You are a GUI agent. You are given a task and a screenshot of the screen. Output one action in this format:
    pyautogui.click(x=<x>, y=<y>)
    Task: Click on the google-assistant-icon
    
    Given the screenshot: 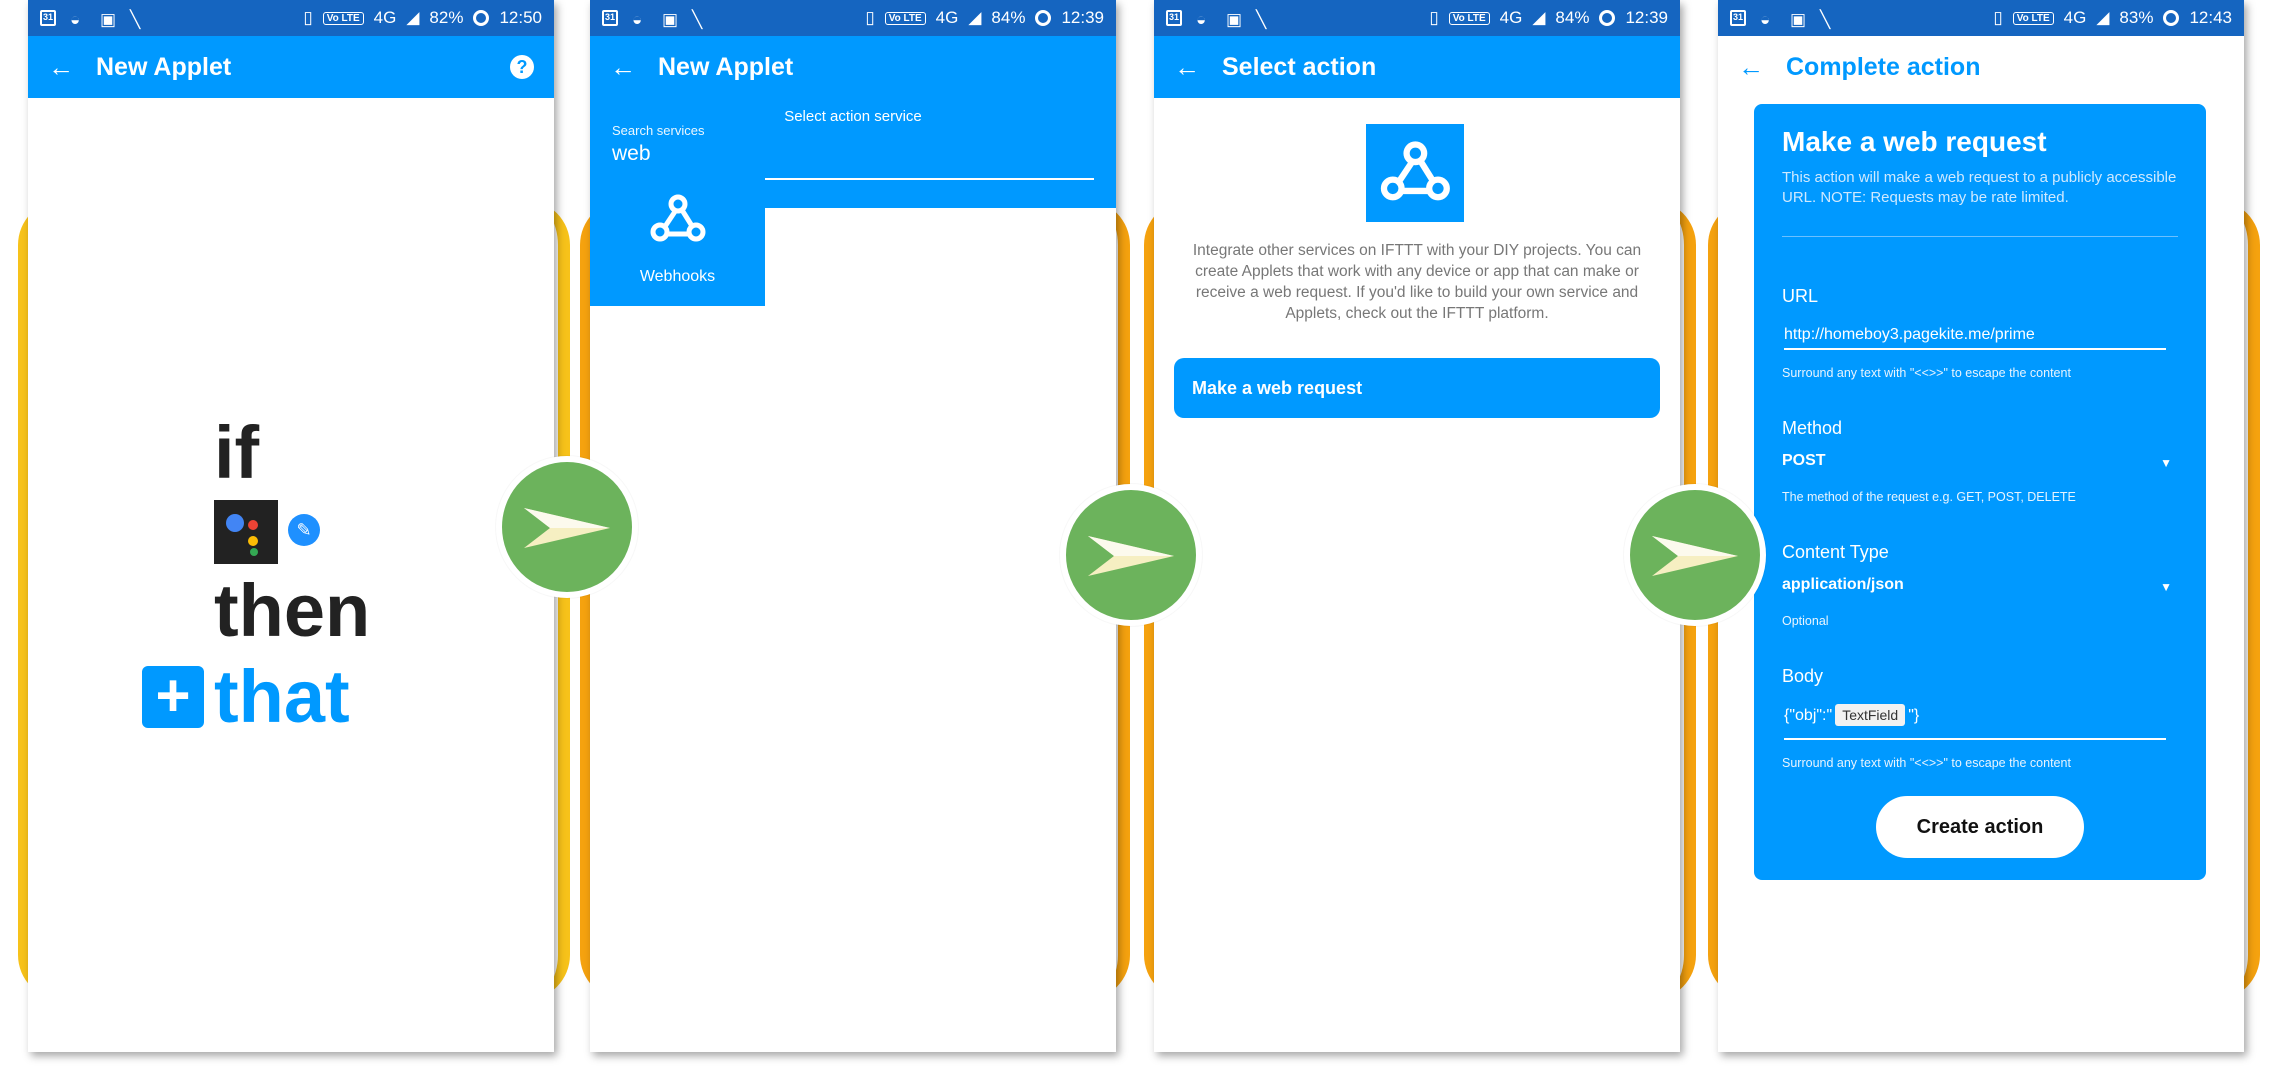 What is the action you would take?
    pyautogui.click(x=246, y=532)
    